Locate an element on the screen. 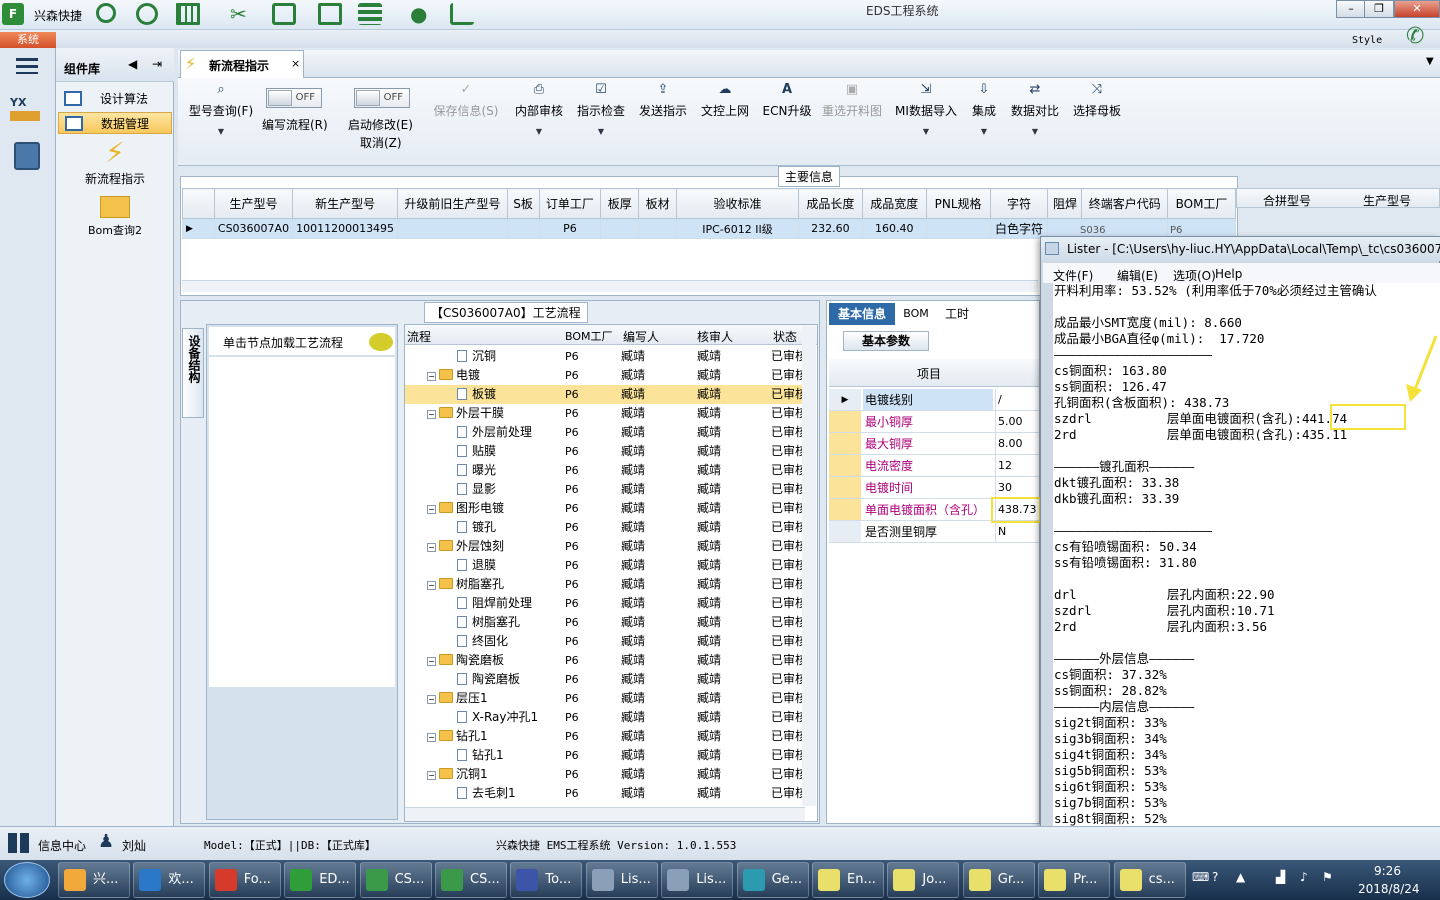 The width and height of the screenshot is (1440, 900). column-header: 生产型号 is located at coordinates (253, 203).